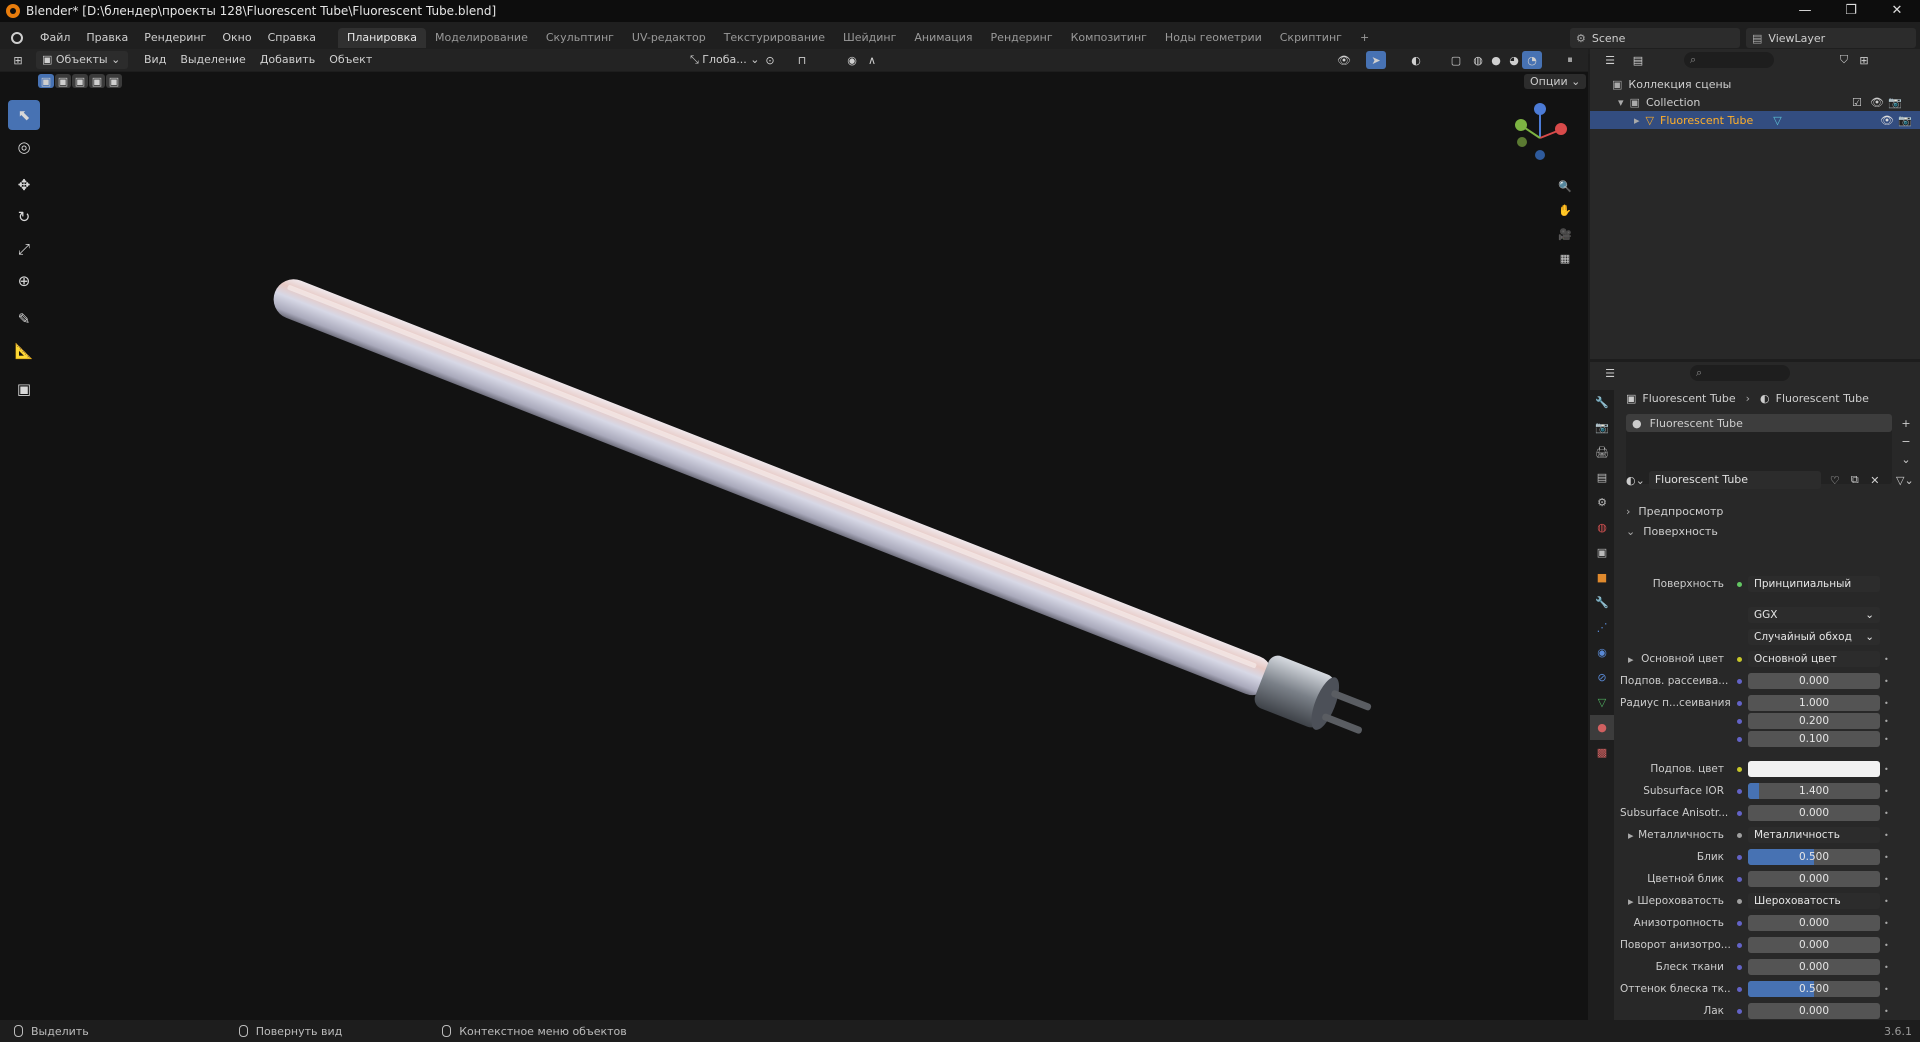 The height and width of the screenshot is (1042, 1920). Describe the element at coordinates (1906, 441) in the screenshot. I see `remove-slot-icon: −` at that location.